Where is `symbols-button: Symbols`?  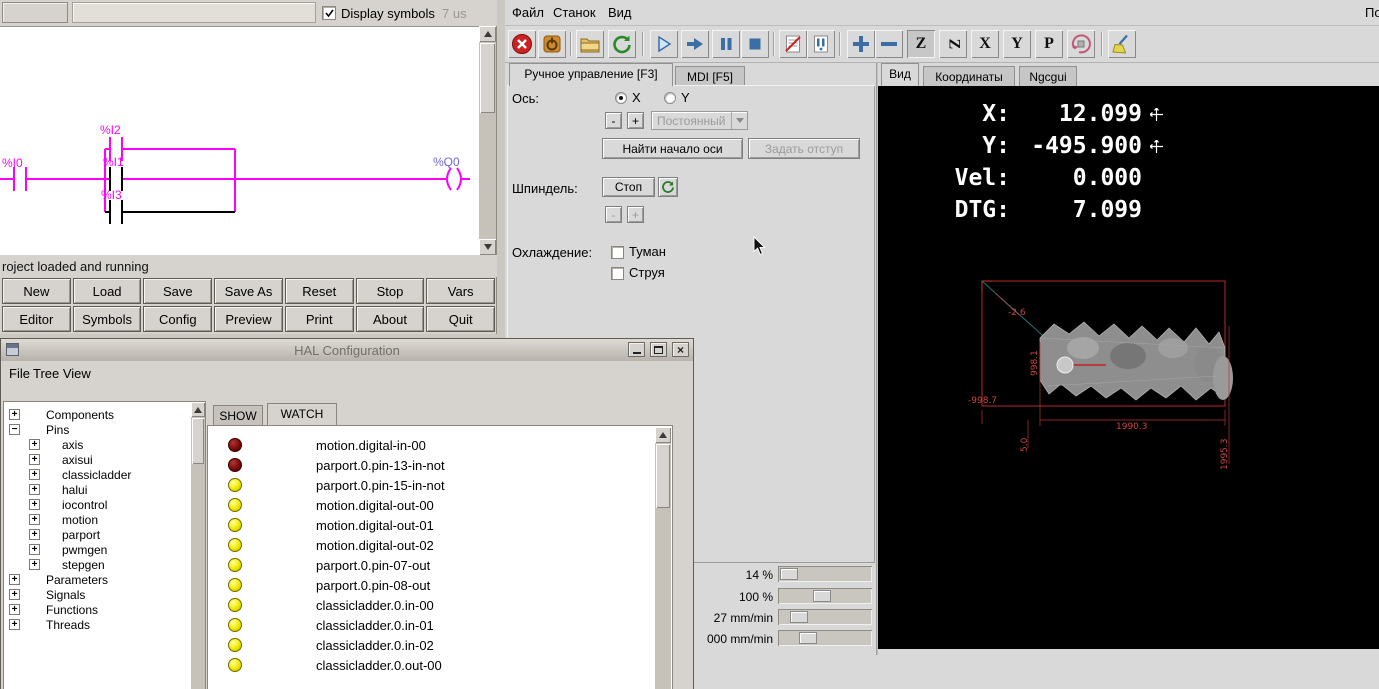 symbols-button: Symbols is located at coordinates (107, 319).